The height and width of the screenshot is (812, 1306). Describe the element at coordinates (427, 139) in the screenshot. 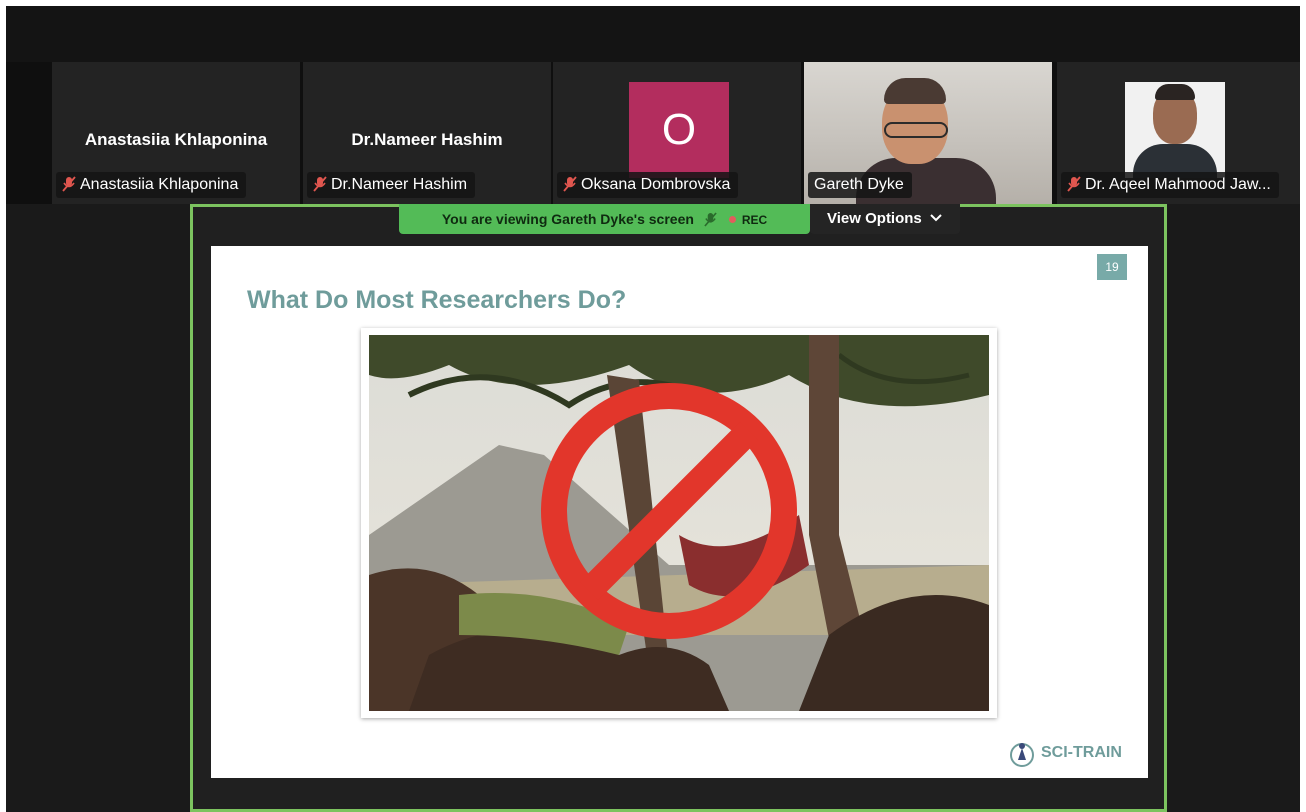

I see `participant-display-name: Dr.Nameer Hashim` at that location.